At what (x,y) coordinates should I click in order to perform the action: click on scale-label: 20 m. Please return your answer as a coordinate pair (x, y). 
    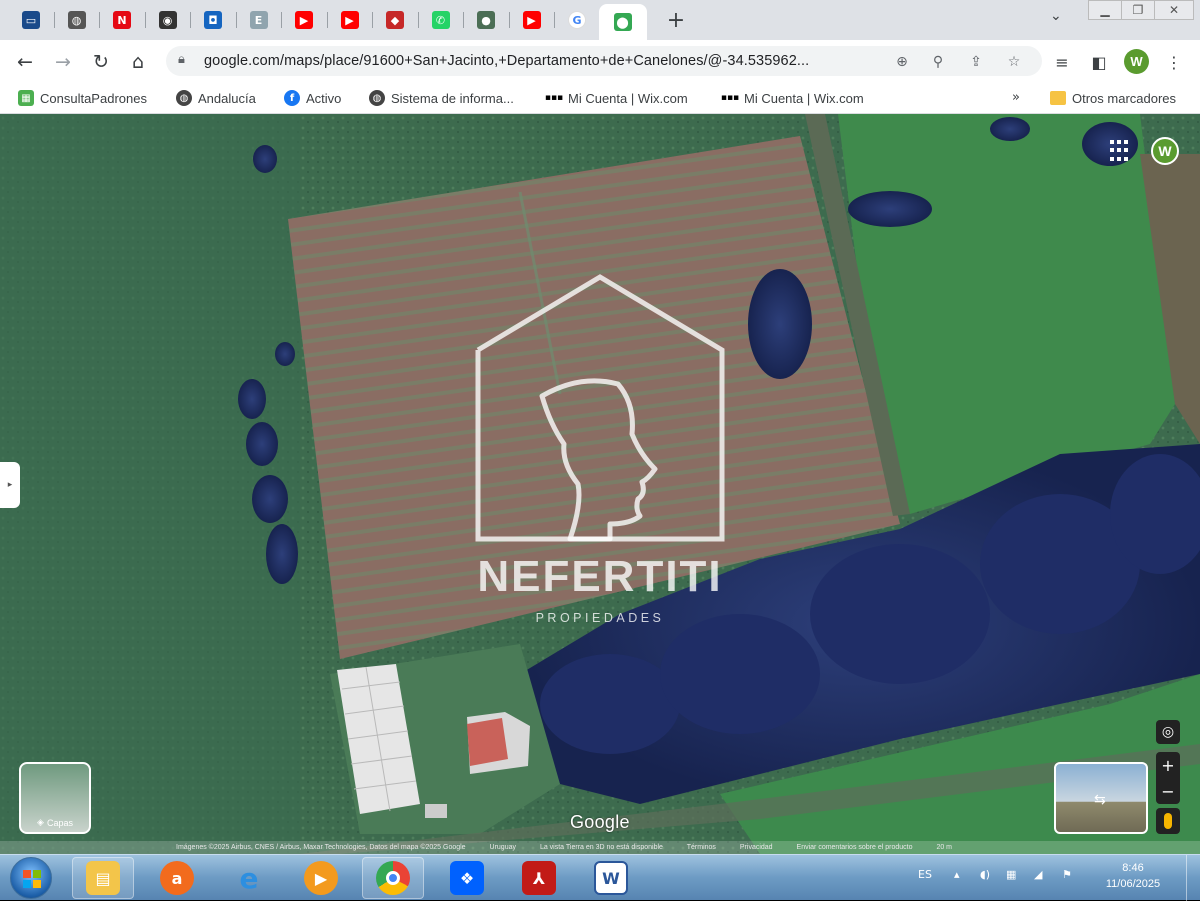
    Looking at the image, I should click on (944, 847).